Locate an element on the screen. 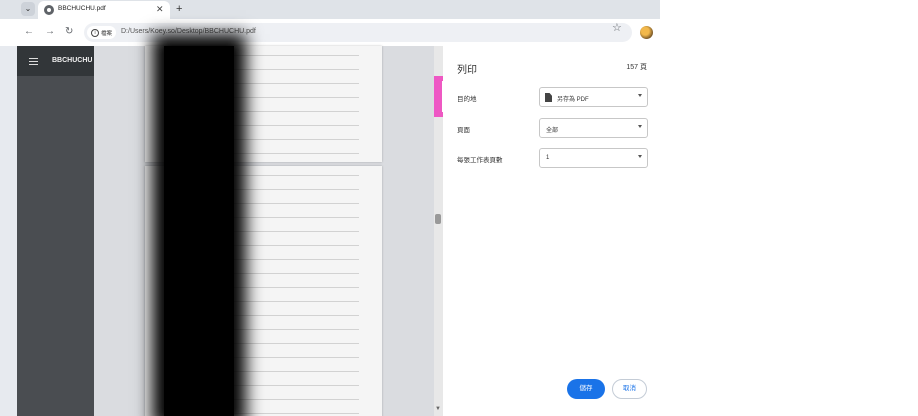 This screenshot has height=416, width=918. pages-per-sheet-value: 1 is located at coordinates (548, 158).